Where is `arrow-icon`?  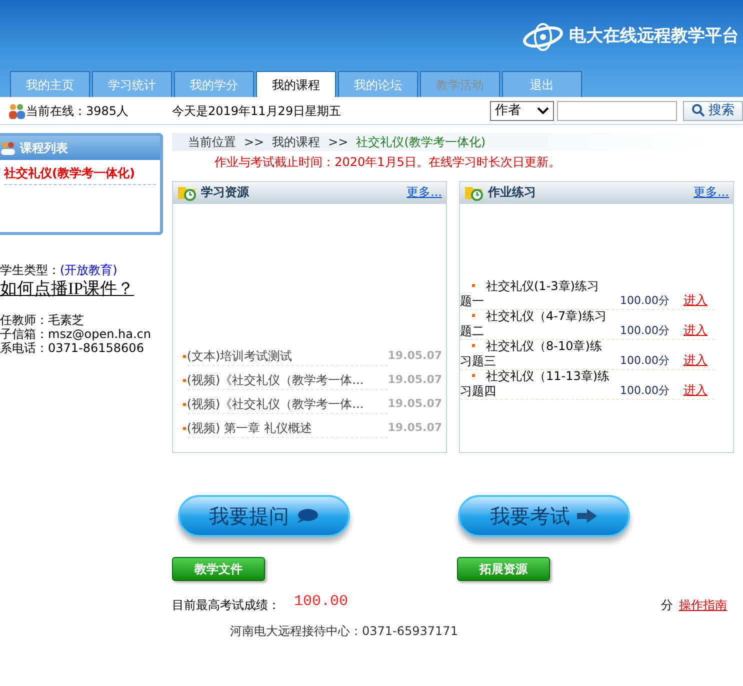
arrow-icon is located at coordinates (587, 516).